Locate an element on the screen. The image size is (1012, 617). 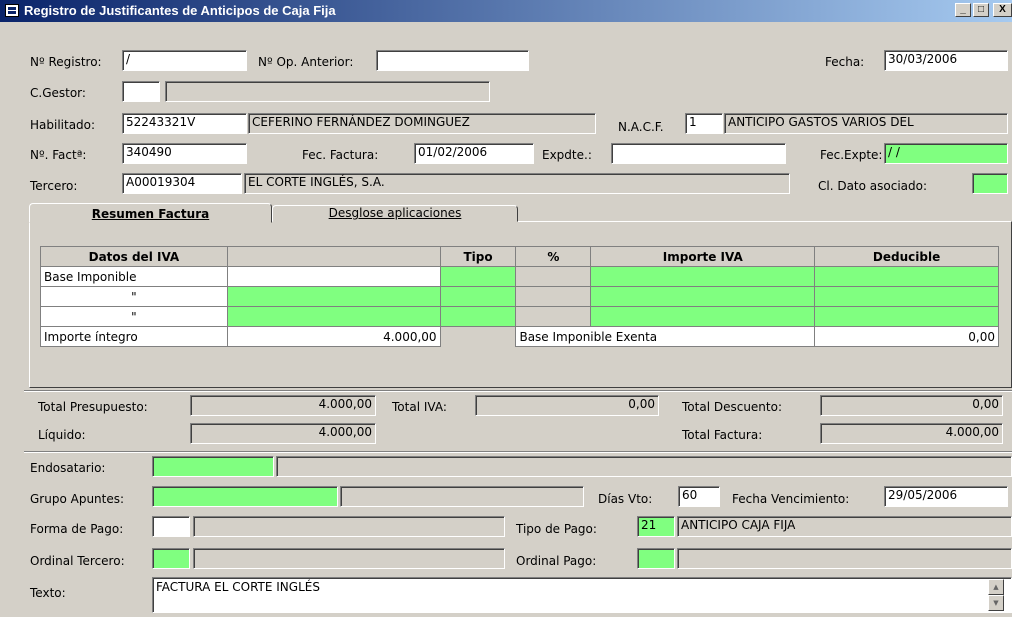
fecha-vencimiento-label: Fecha Vencimiento: is located at coordinates (791, 499).